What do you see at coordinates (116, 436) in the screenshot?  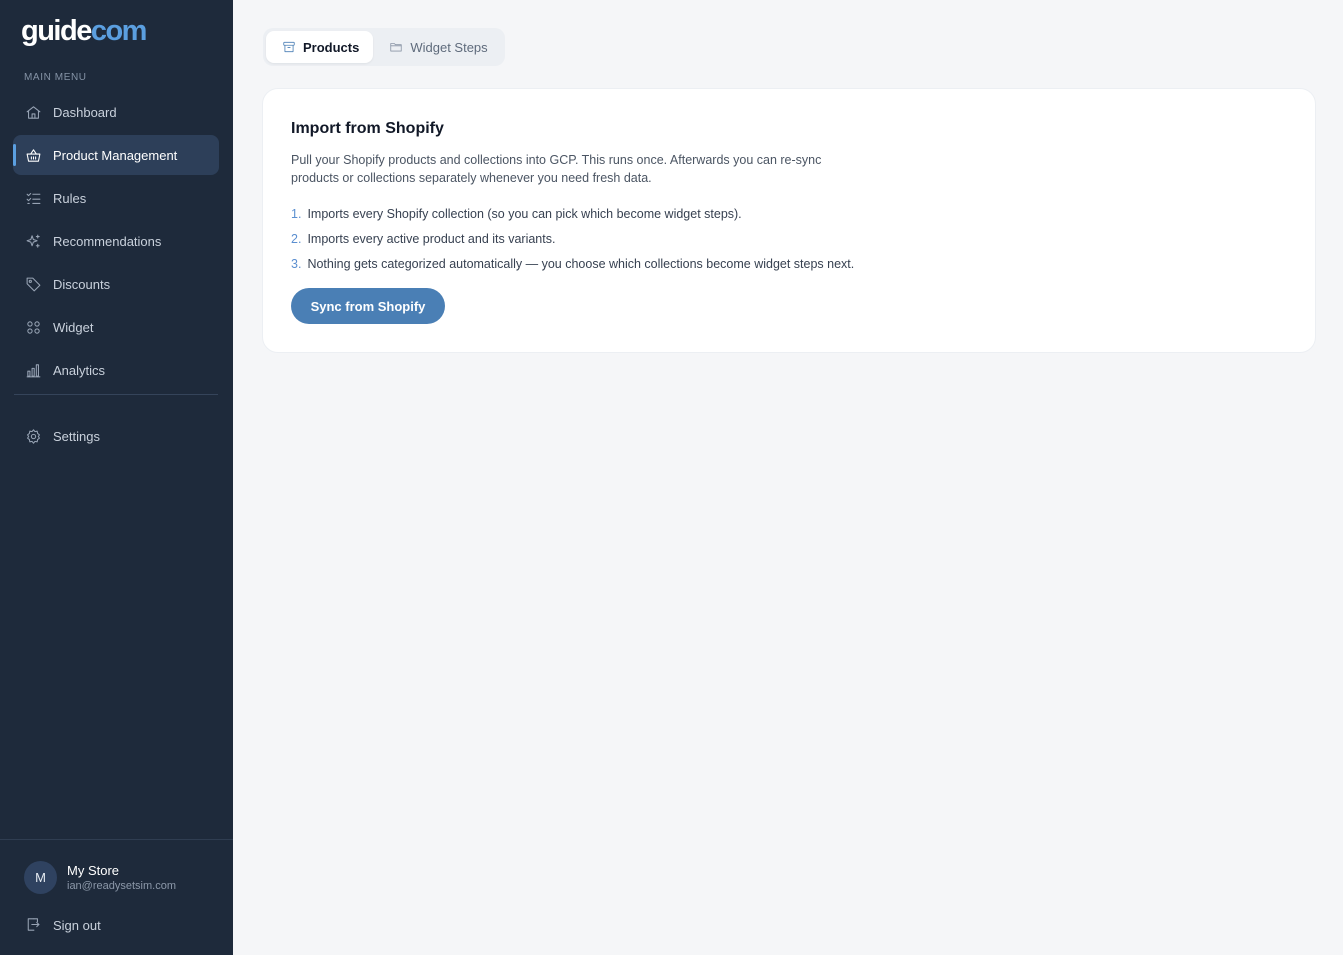 I see `sidebar-item-settings: Settings` at bounding box center [116, 436].